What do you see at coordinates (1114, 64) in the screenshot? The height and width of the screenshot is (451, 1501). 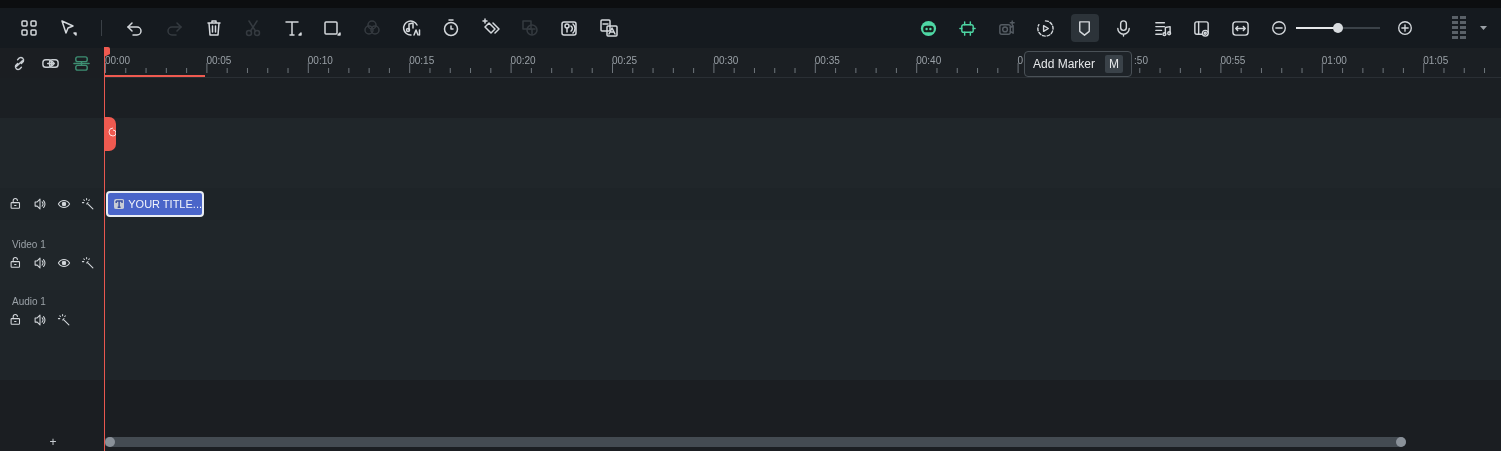 I see `shortcut-key: M` at bounding box center [1114, 64].